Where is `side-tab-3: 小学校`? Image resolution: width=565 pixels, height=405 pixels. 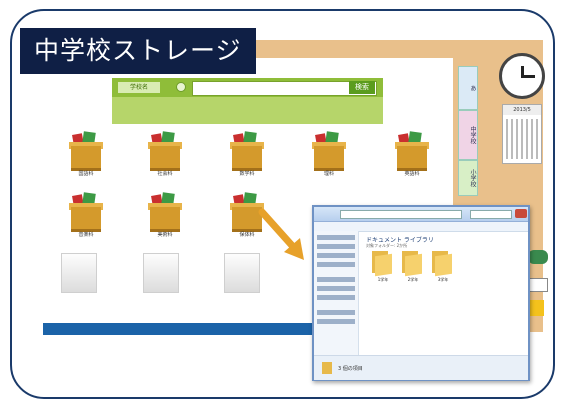
side-tab-3: 小学校 is located at coordinates (468, 178).